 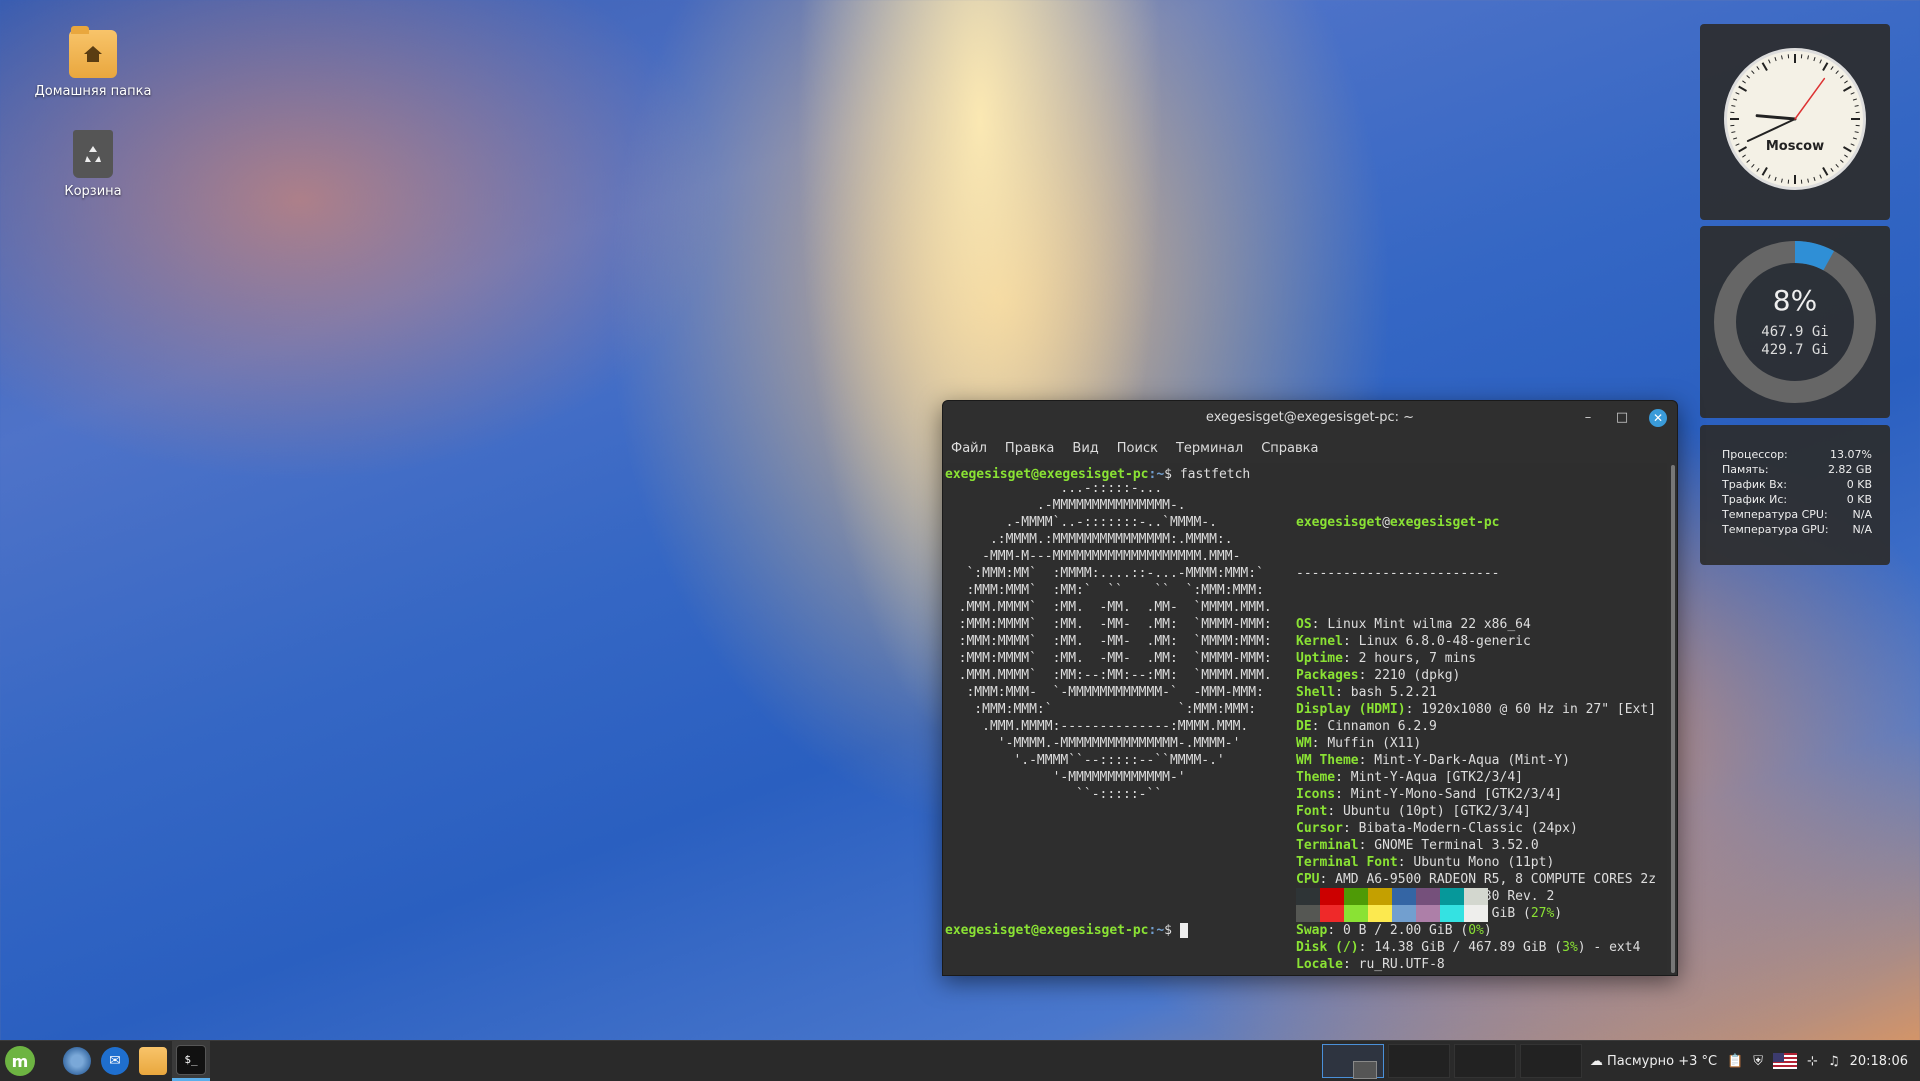 I want to click on clock-city-label: Moscow, so click(x=1795, y=146).